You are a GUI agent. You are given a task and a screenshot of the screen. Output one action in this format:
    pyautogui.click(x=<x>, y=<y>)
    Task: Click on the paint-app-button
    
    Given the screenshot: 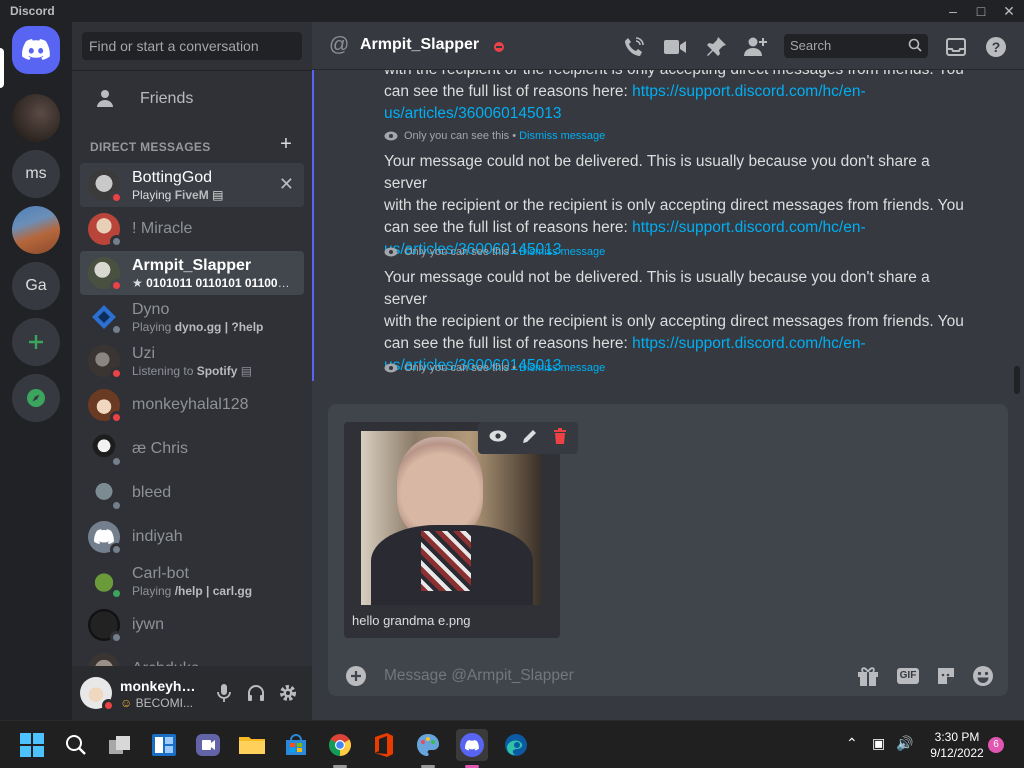 What is the action you would take?
    pyautogui.click(x=428, y=745)
    